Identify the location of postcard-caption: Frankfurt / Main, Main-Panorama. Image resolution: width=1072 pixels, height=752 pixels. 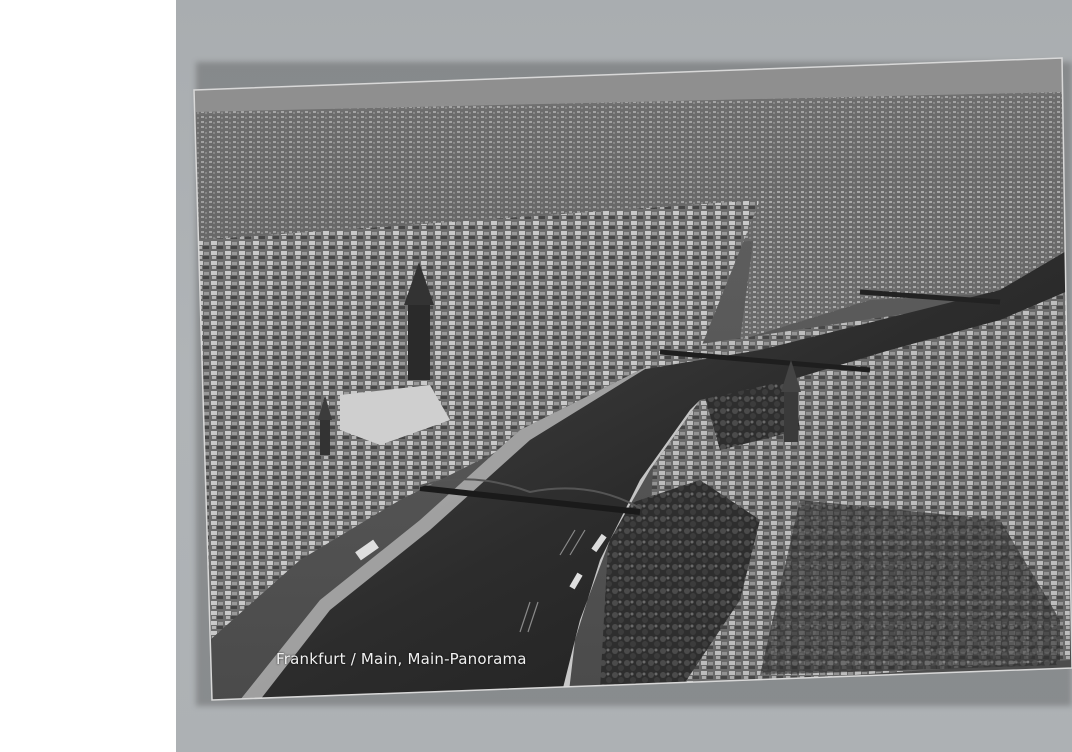
(401, 659).